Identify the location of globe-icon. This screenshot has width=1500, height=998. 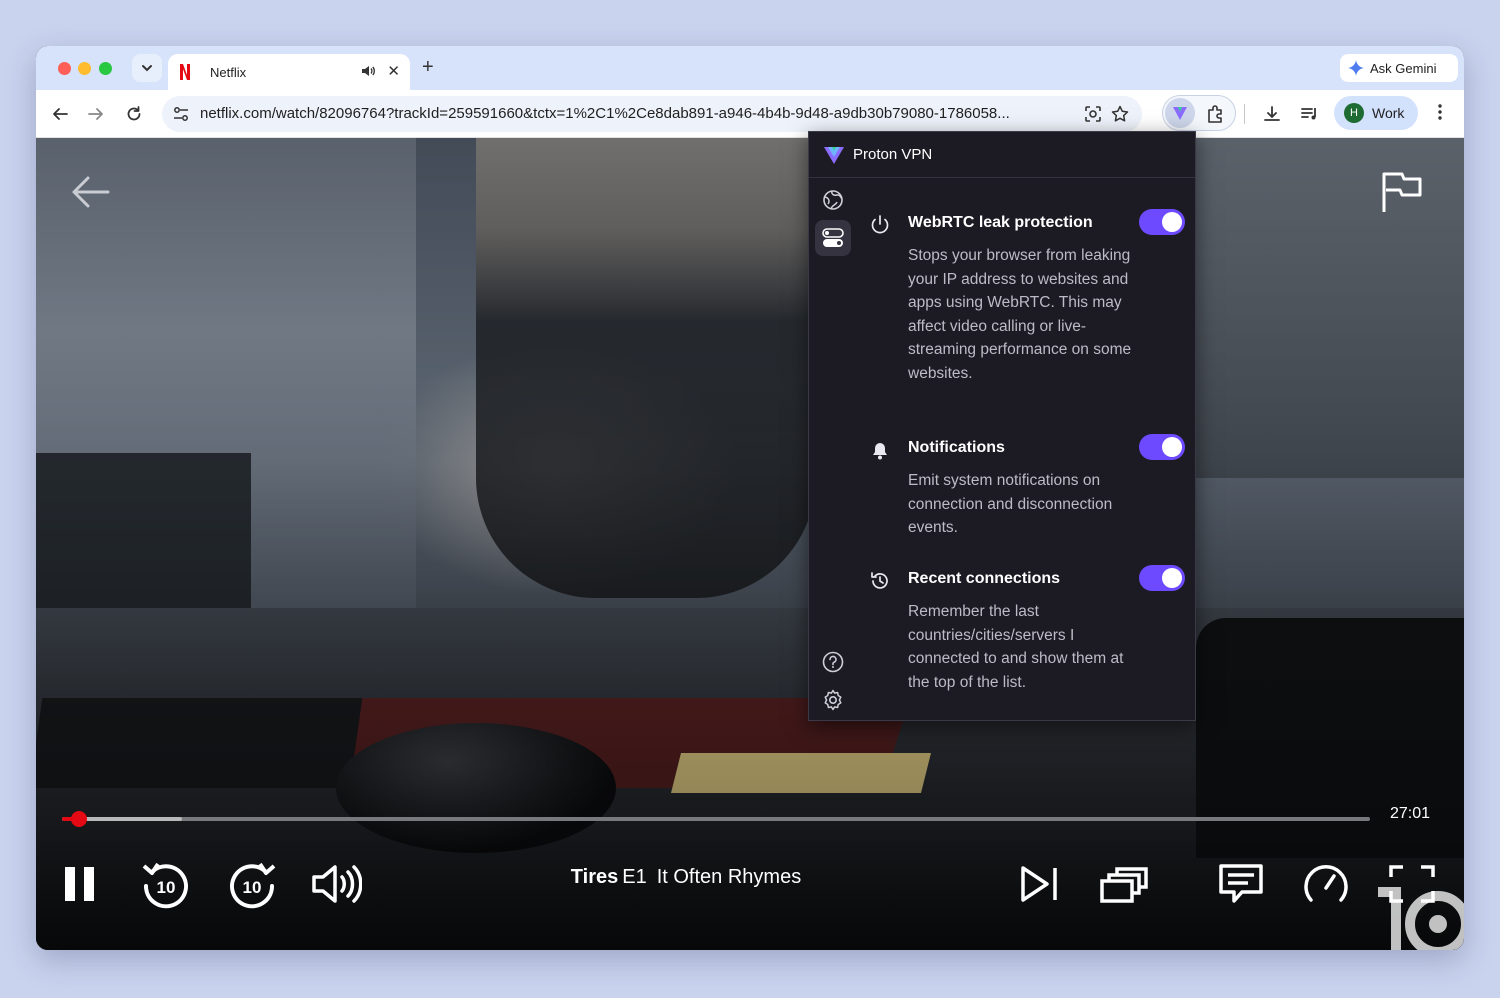
(833, 200).